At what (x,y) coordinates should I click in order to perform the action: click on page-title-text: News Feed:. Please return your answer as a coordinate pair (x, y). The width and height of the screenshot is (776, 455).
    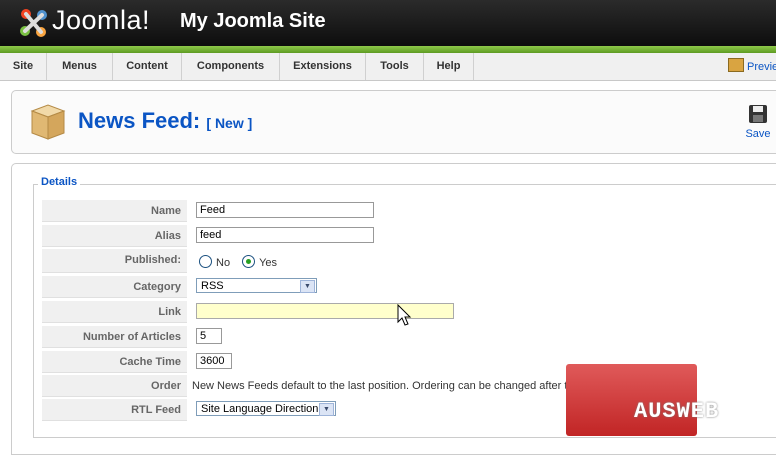
    Looking at the image, I should click on (139, 120).